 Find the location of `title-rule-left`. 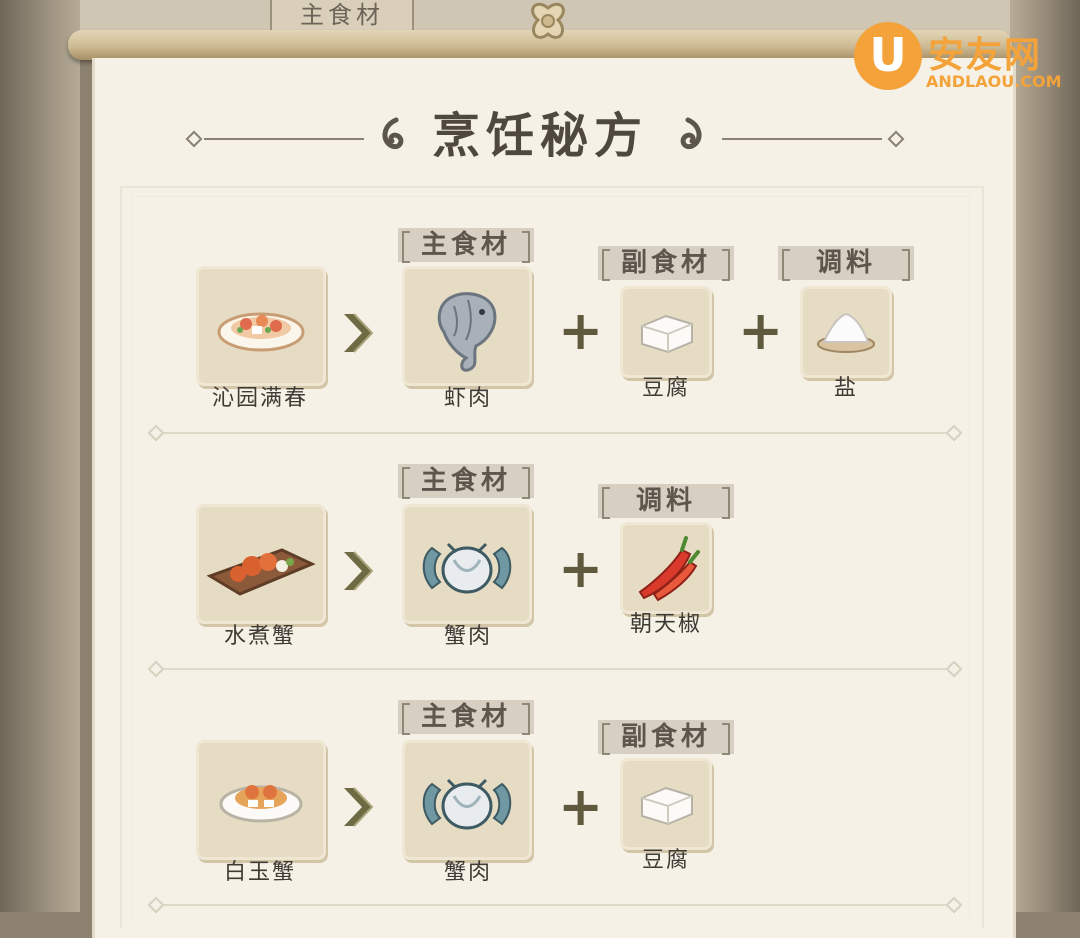

title-rule-left is located at coordinates (284, 139).